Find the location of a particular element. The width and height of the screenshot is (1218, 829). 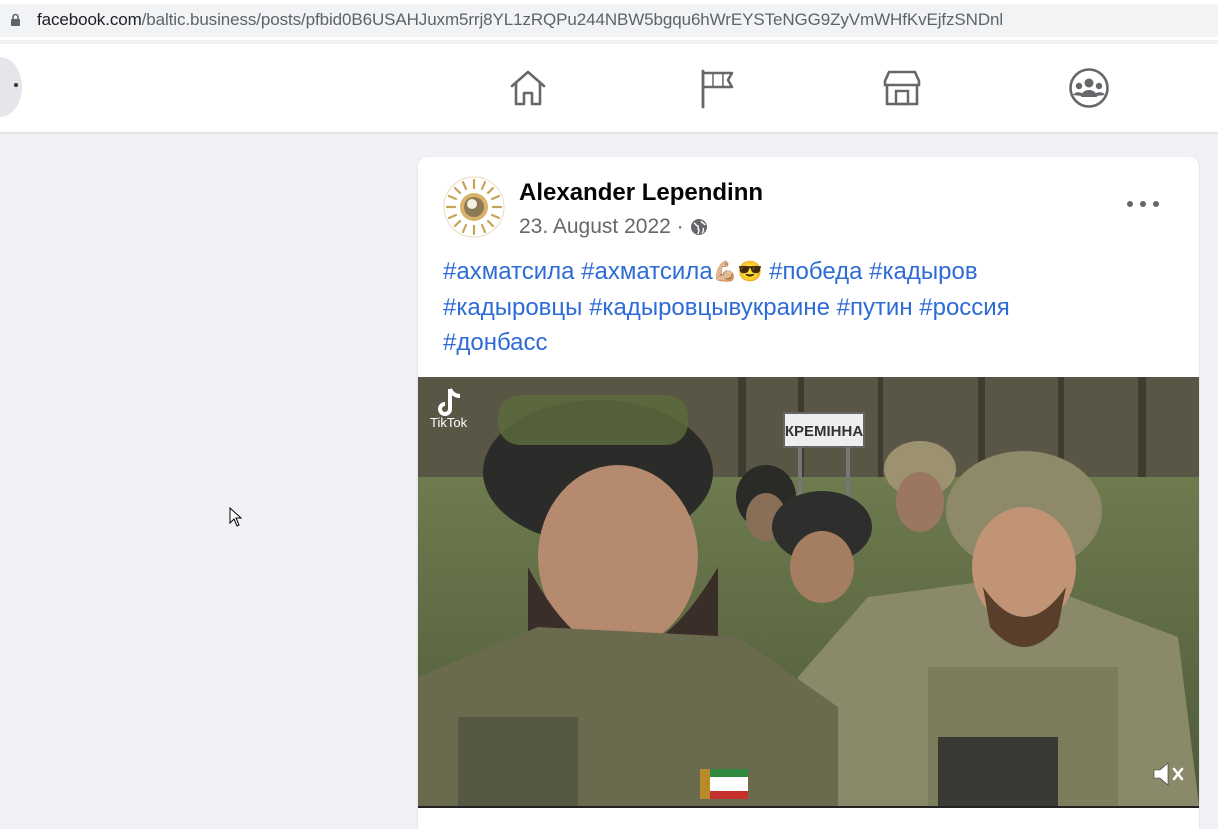

road-sign-text: КРЕМІННА is located at coordinates (824, 431).